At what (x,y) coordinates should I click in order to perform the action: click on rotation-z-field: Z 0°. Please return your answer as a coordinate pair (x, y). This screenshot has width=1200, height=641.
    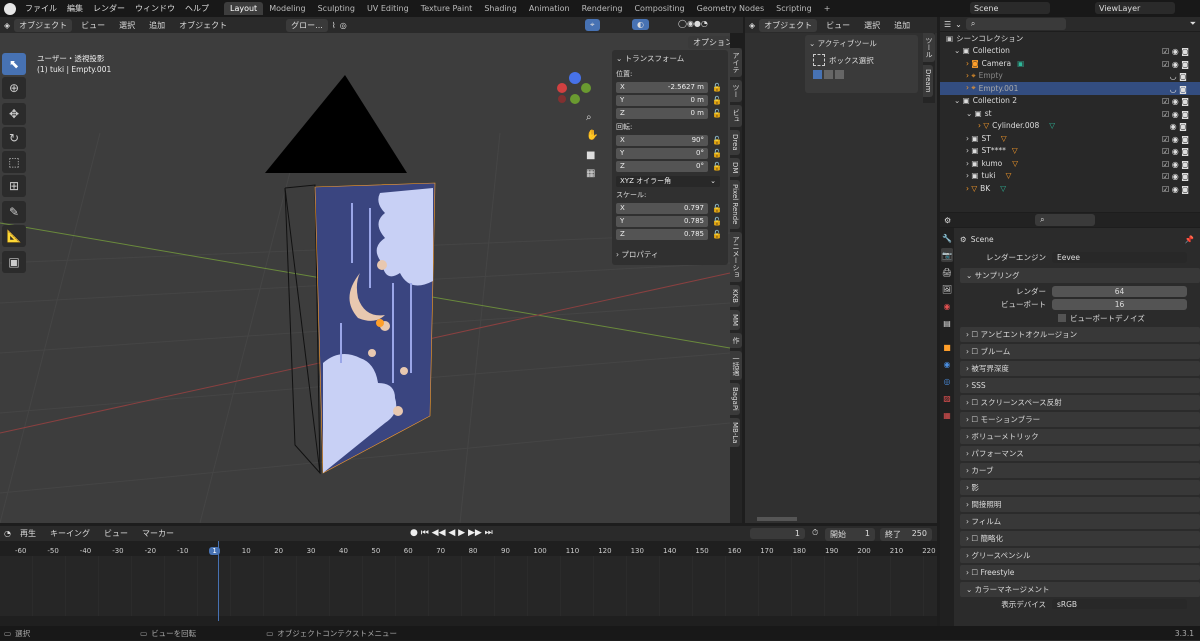
    Looking at the image, I should click on (662, 166).